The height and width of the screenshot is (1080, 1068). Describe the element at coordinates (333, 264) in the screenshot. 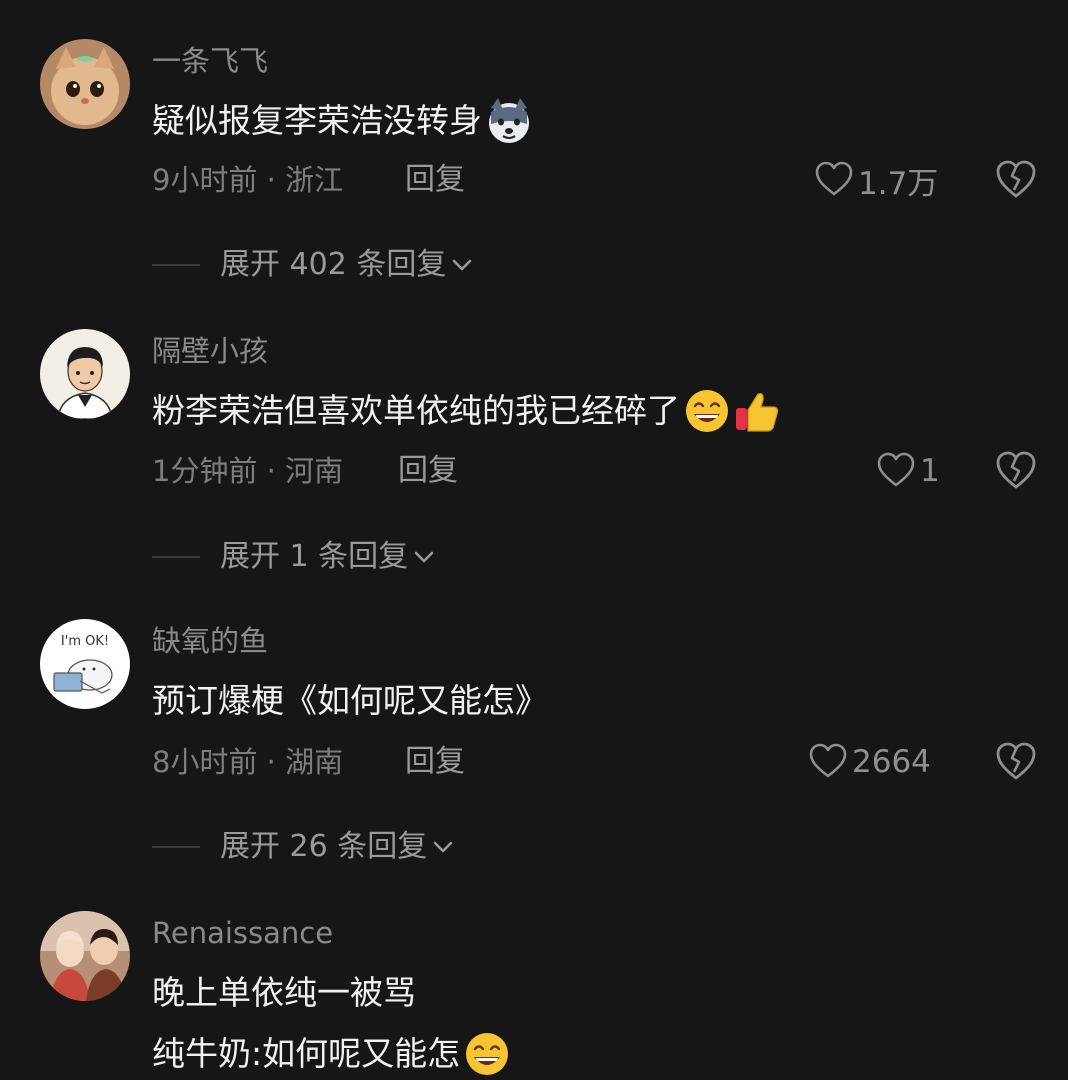

I see `expand-replies-label: 展开 402 条回复` at that location.